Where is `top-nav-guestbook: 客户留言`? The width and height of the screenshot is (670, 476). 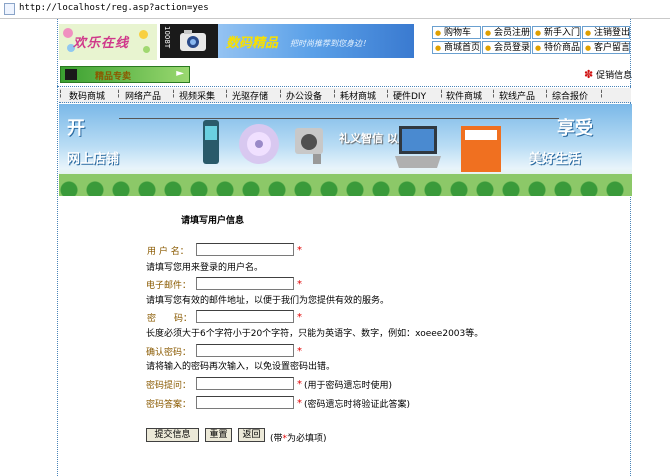
top-nav-guestbook: 客户留言 is located at coordinates (606, 48).